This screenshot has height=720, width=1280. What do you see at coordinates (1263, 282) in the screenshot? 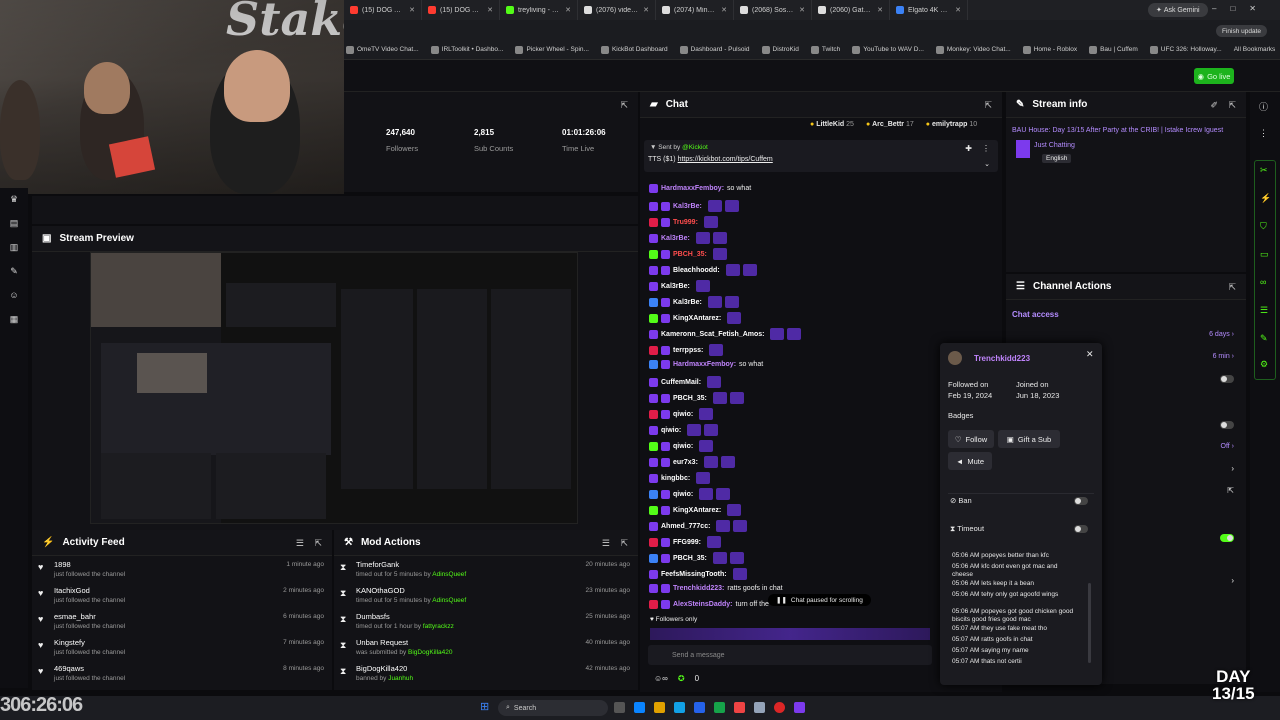
I see `link-icon: ∞` at bounding box center [1263, 282].